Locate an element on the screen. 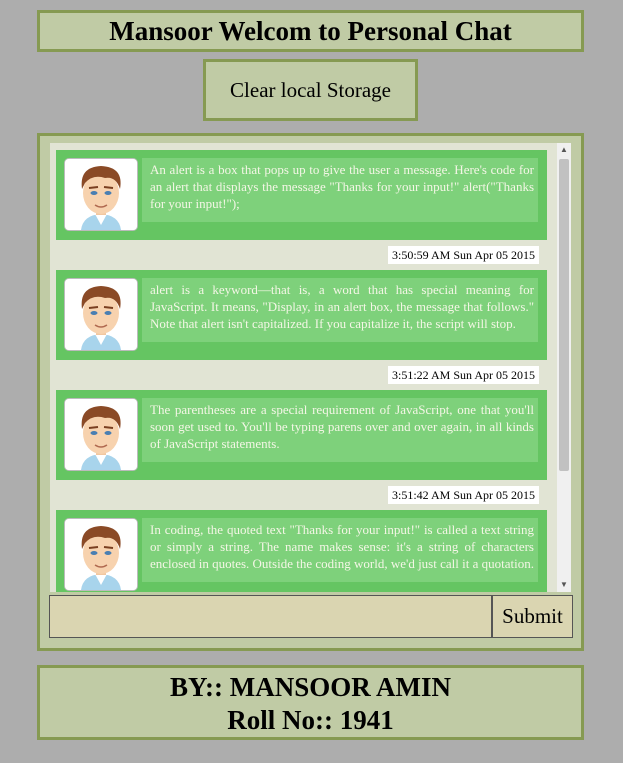 Image resolution: width=623 pixels, height=763 pixels. message-timestamp: 3:50:59 AM Sun Apr 05 2015 is located at coordinates (463, 255).